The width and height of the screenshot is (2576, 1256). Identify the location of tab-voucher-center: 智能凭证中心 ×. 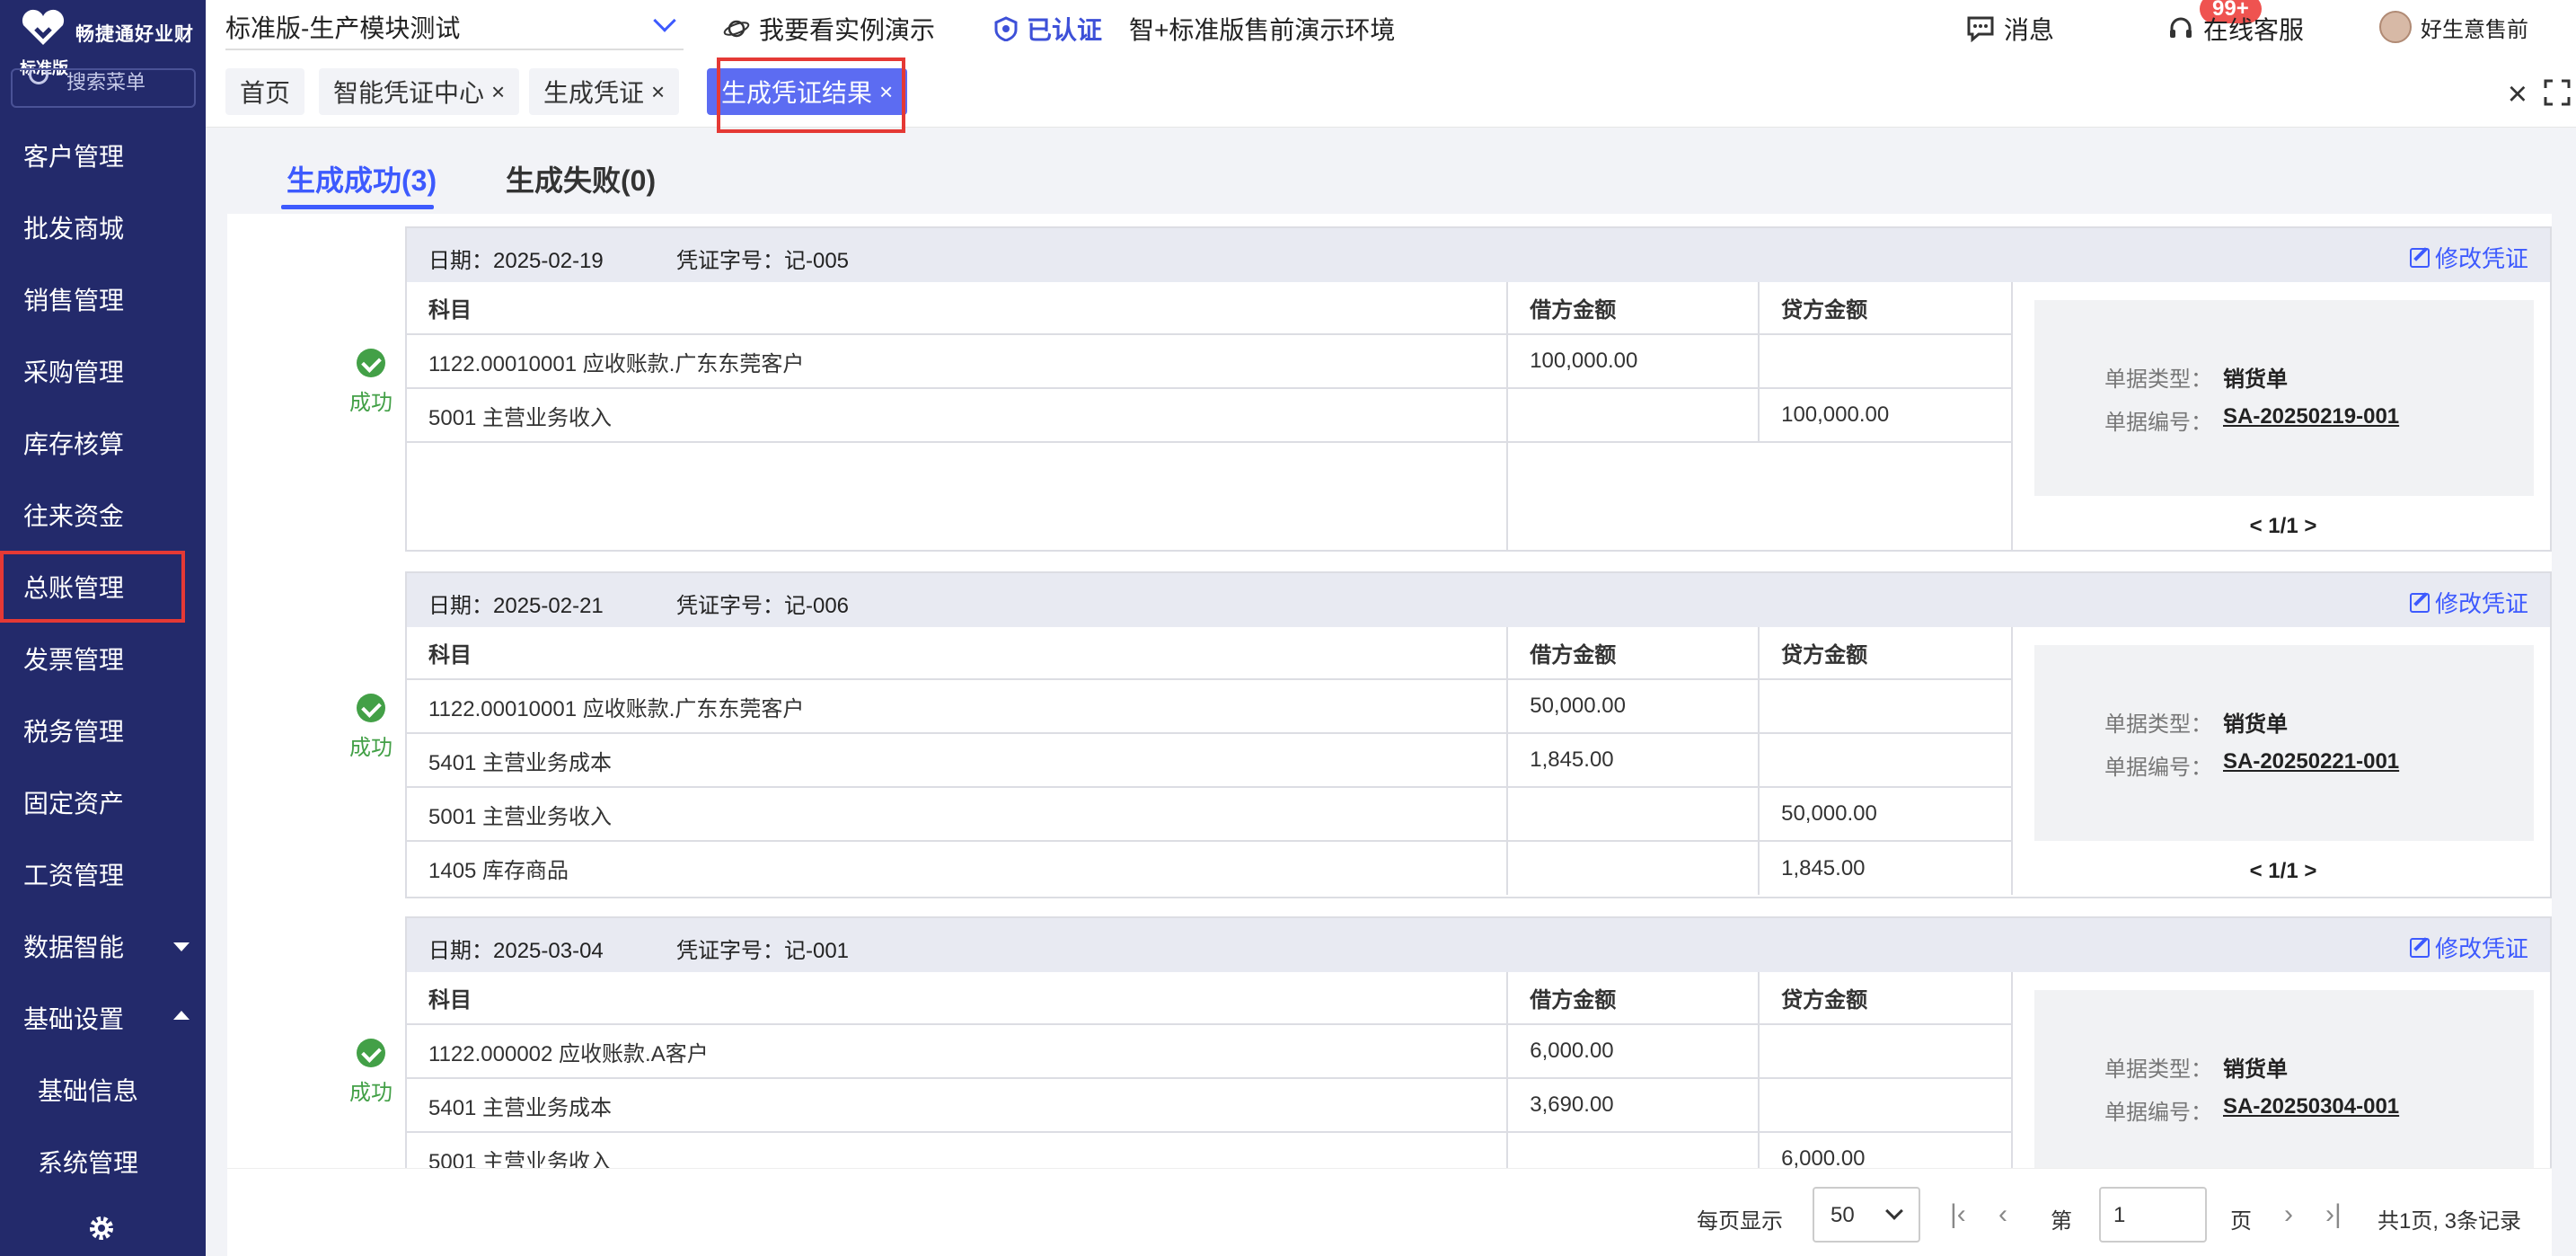
(419, 91).